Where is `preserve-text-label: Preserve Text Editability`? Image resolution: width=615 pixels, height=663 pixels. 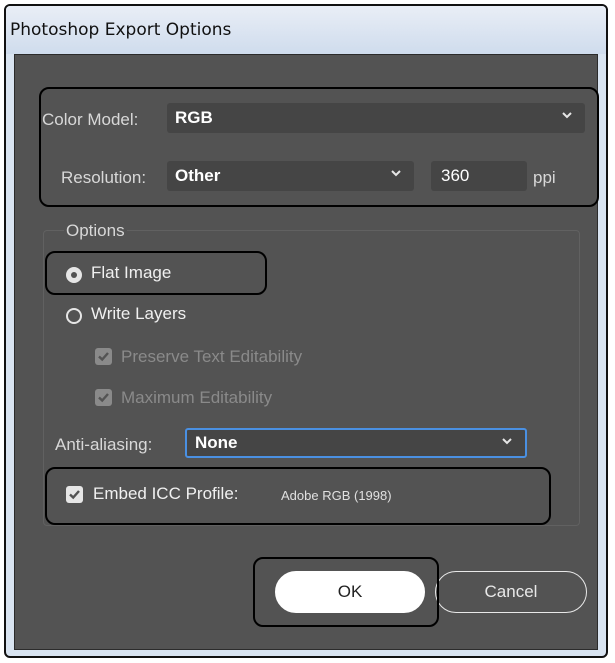 preserve-text-label: Preserve Text Editability is located at coordinates (212, 356).